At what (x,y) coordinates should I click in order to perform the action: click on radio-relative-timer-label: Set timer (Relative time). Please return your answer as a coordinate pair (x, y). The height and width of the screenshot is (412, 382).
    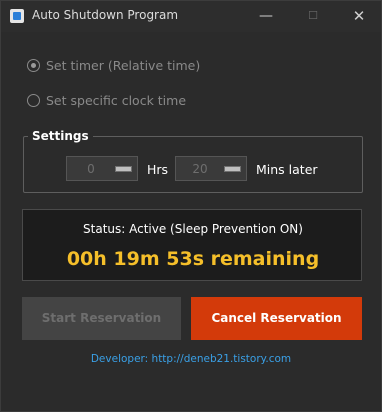
    Looking at the image, I should click on (123, 65).